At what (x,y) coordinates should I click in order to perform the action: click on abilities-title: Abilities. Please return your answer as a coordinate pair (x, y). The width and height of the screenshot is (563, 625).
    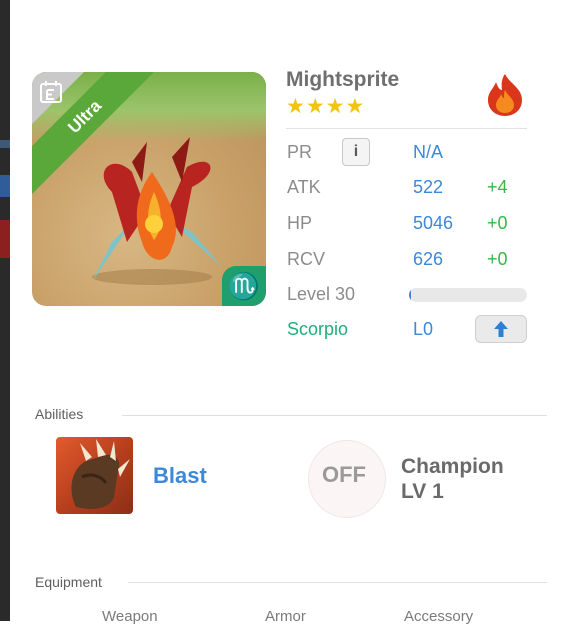
    Looking at the image, I should click on (59, 414).